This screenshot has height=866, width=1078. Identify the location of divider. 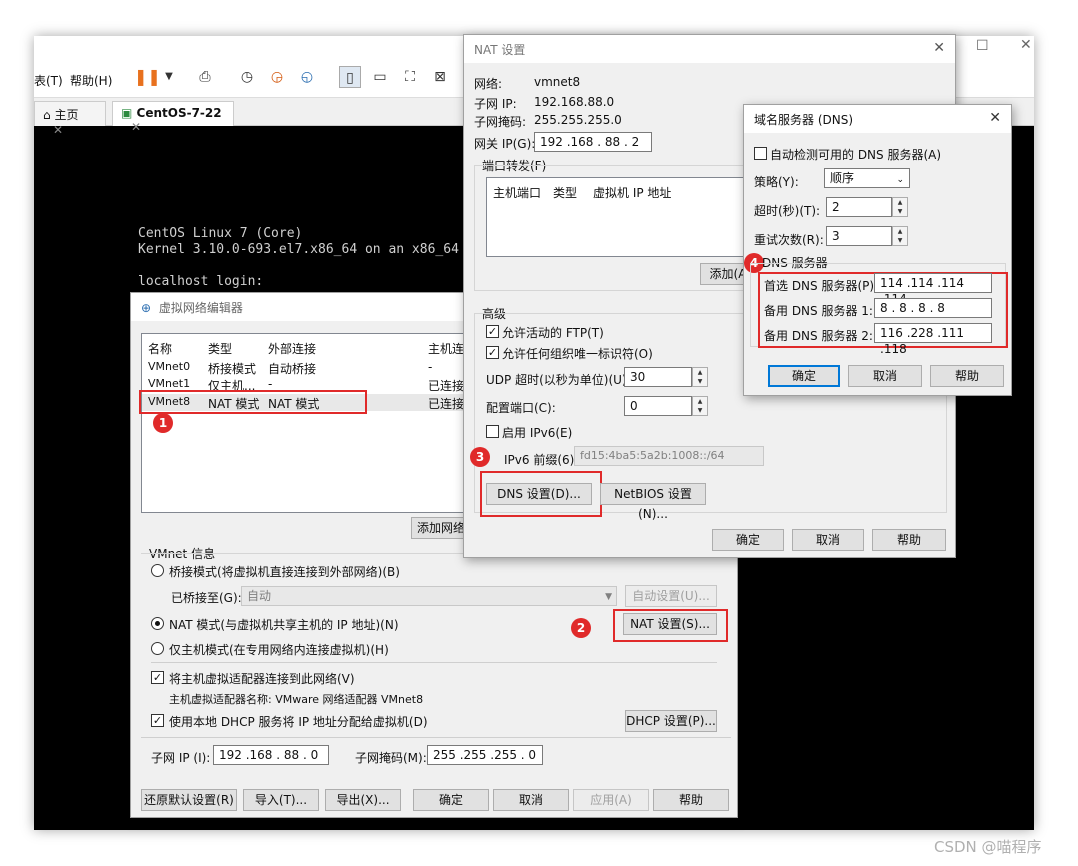
(434, 662).